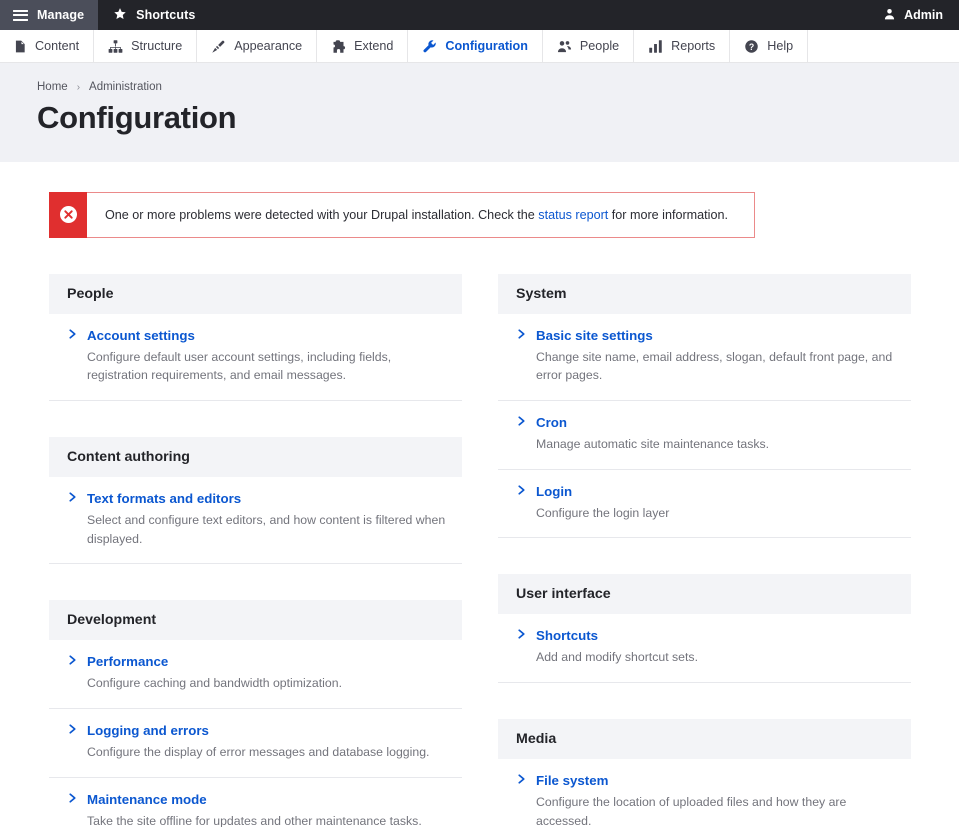 The width and height of the screenshot is (959, 827). What do you see at coordinates (552, 423) in the screenshot?
I see `config-link-label: Cron` at bounding box center [552, 423].